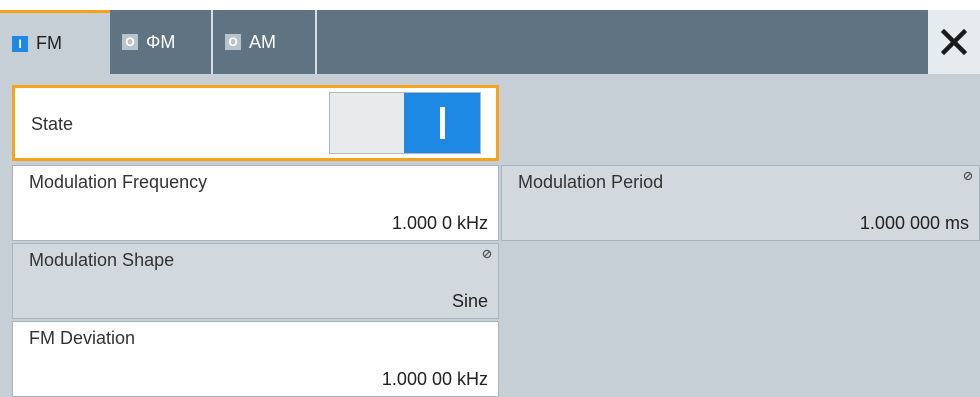 The image size is (980, 397). I want to click on tab-fm-label: FM, so click(49, 43).